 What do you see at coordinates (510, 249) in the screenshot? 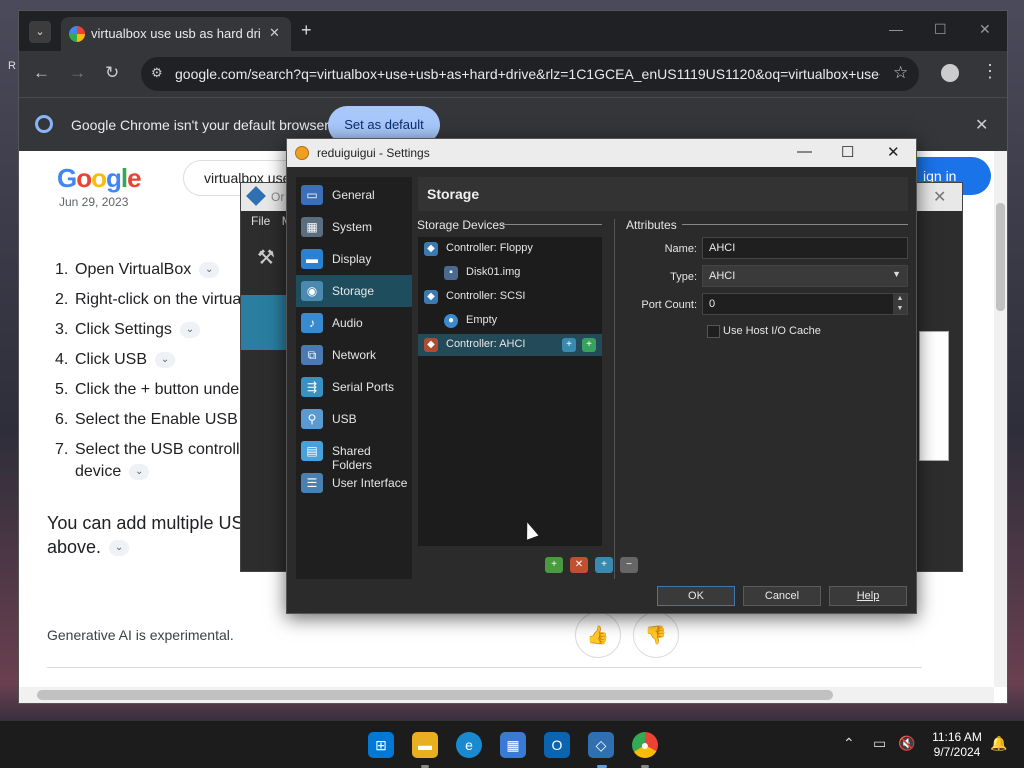
I see `tree-item-floppy-controller: ◆ Controller: Floppy` at bounding box center [510, 249].